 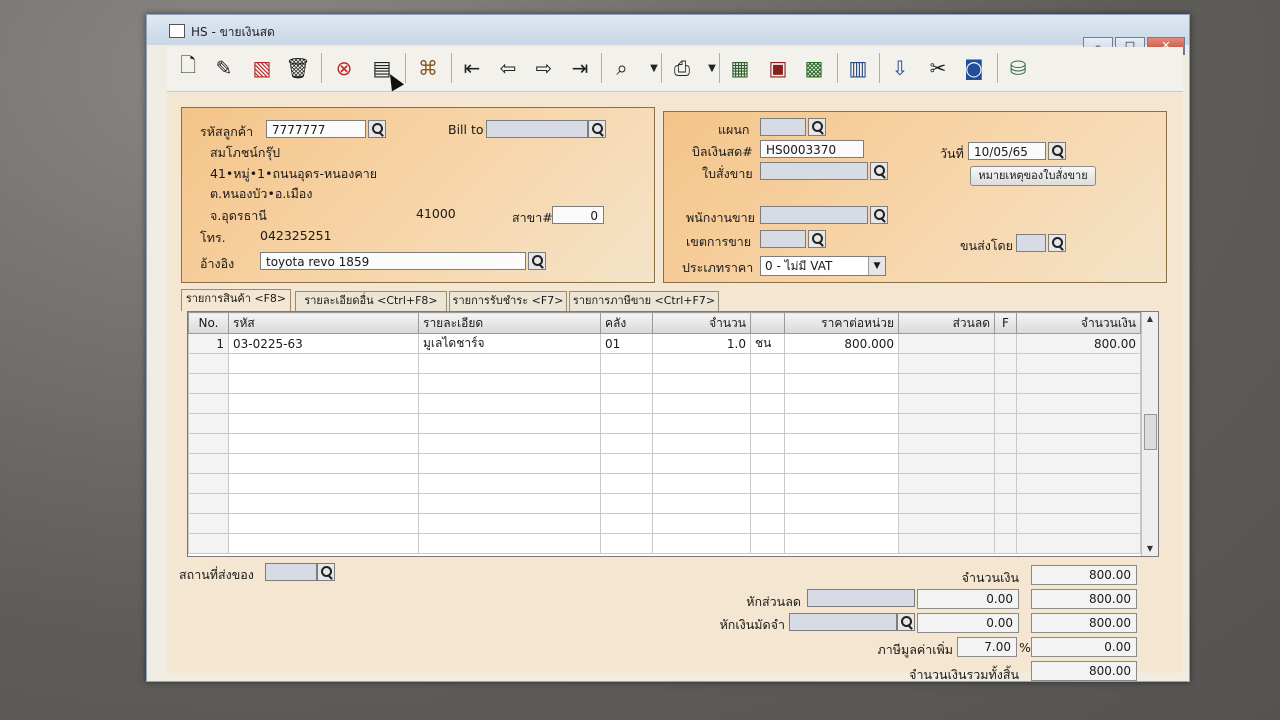 I want to click on printer-icon: ⎙, so click(x=682, y=68).